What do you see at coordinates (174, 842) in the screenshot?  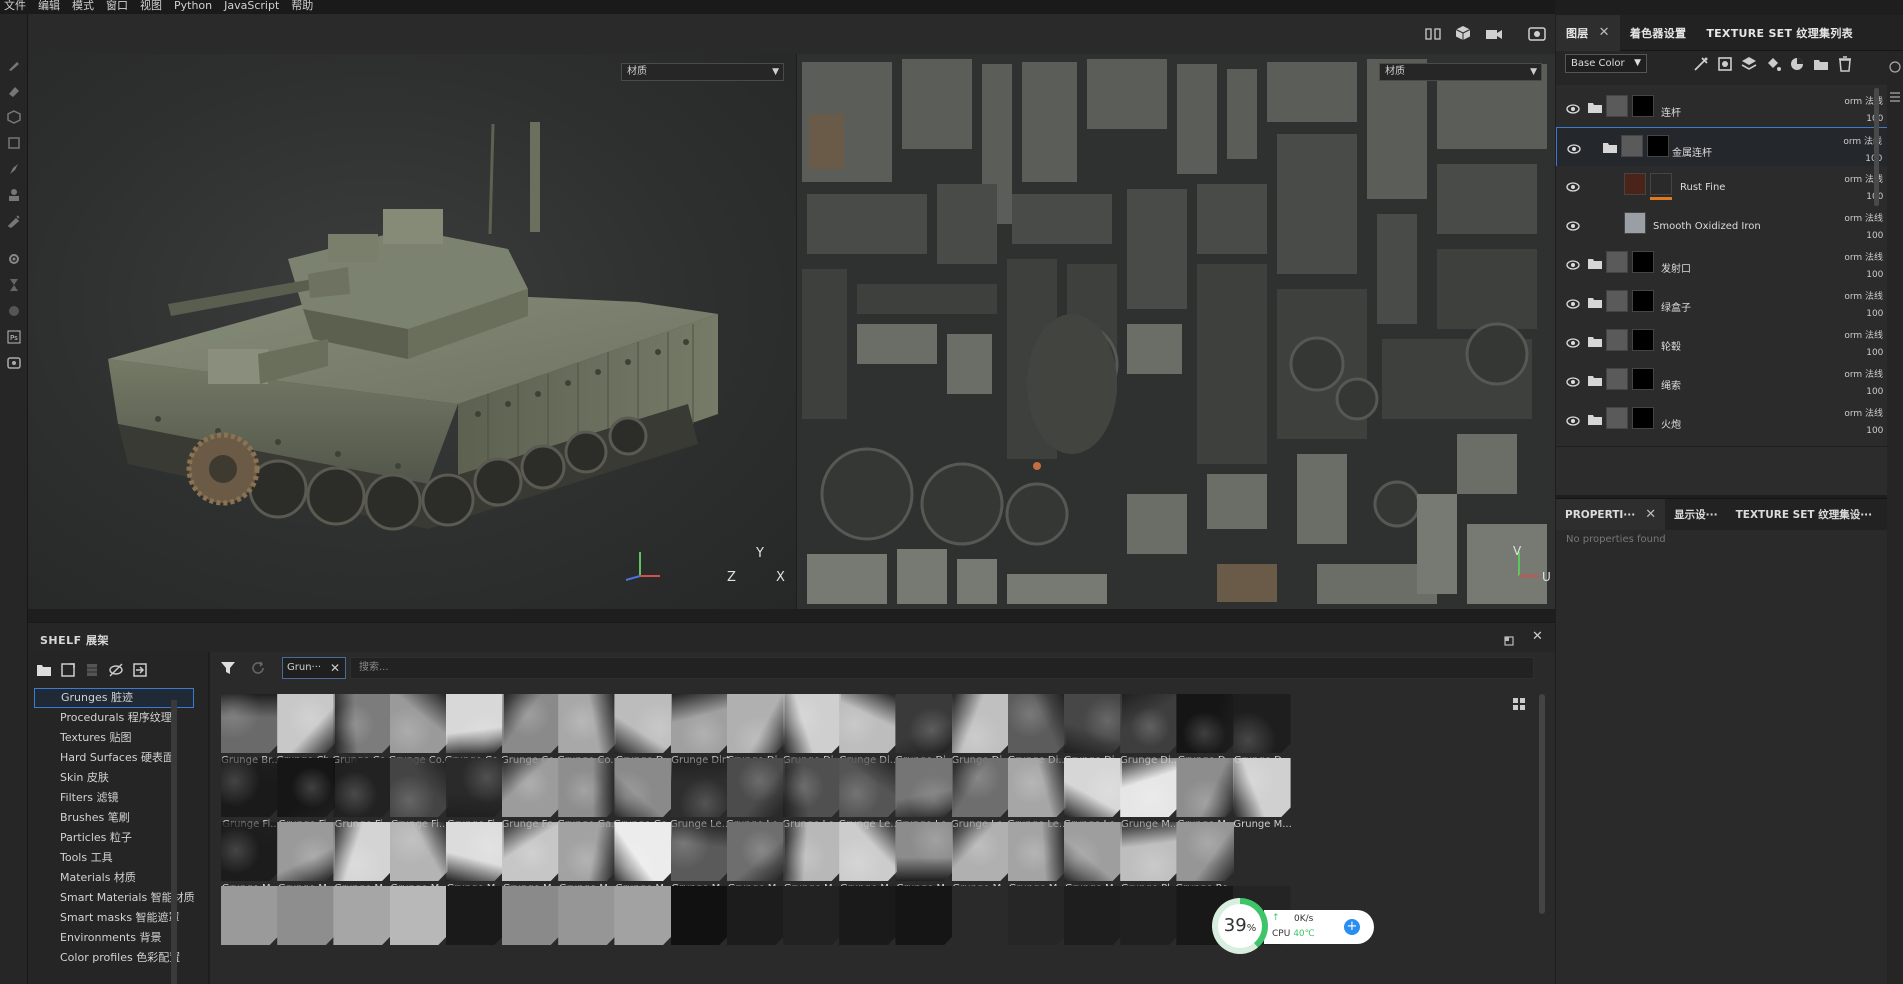 I see `shelf-category-scrollbar` at bounding box center [174, 842].